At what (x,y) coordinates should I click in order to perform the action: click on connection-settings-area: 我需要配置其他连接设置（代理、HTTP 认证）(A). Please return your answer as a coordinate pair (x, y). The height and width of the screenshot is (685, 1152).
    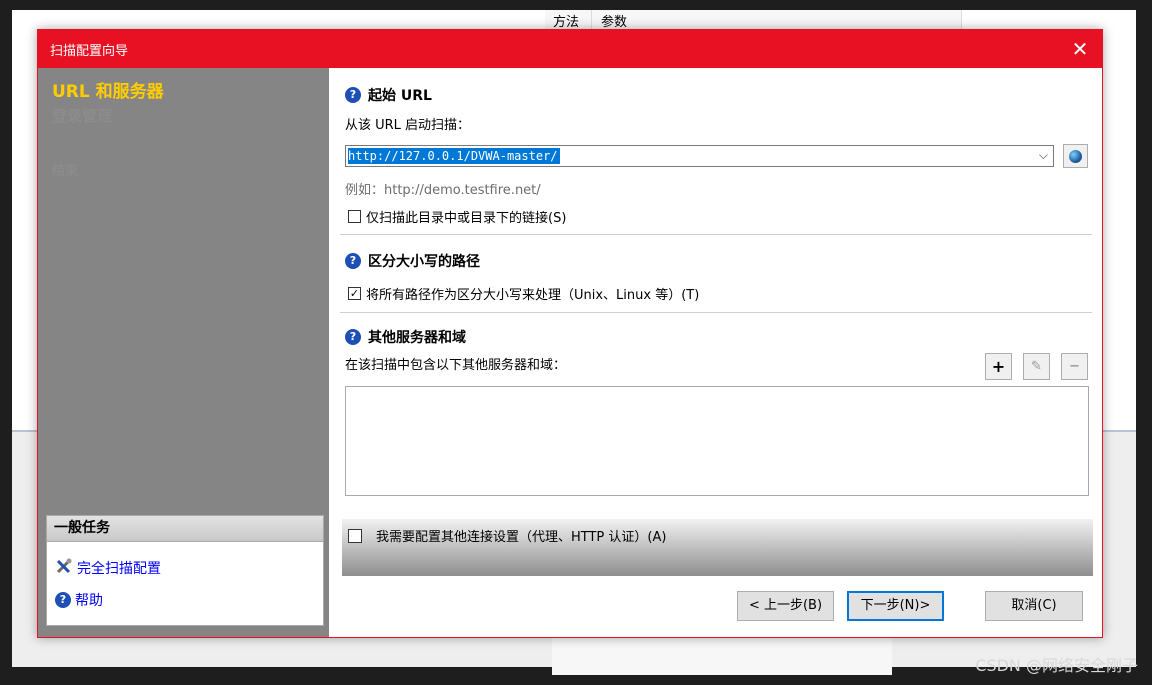
    Looking at the image, I should click on (717, 547).